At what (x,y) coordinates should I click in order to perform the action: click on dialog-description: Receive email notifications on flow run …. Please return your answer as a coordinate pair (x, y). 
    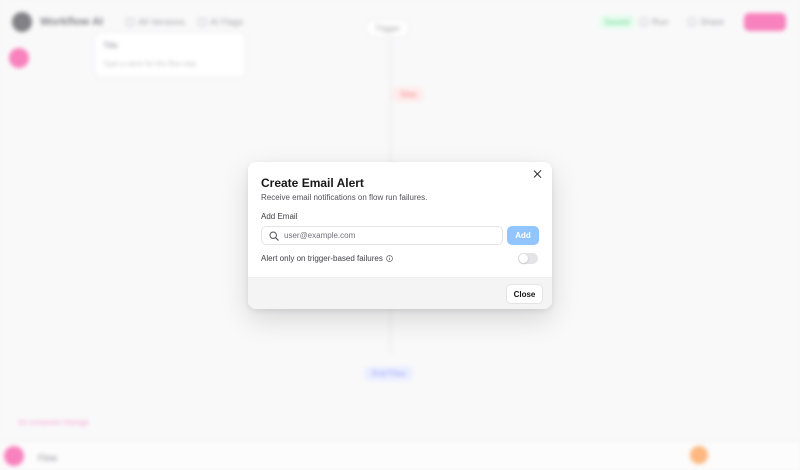
    Looking at the image, I should click on (344, 197).